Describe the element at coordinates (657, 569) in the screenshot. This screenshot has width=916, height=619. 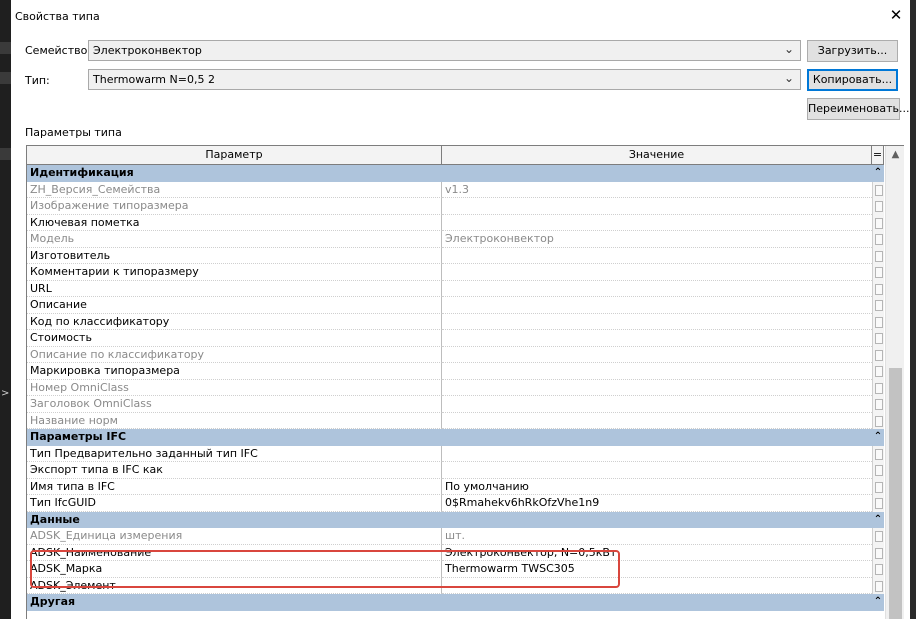
I see `parameter-value: Thermowarm TWSC305` at that location.